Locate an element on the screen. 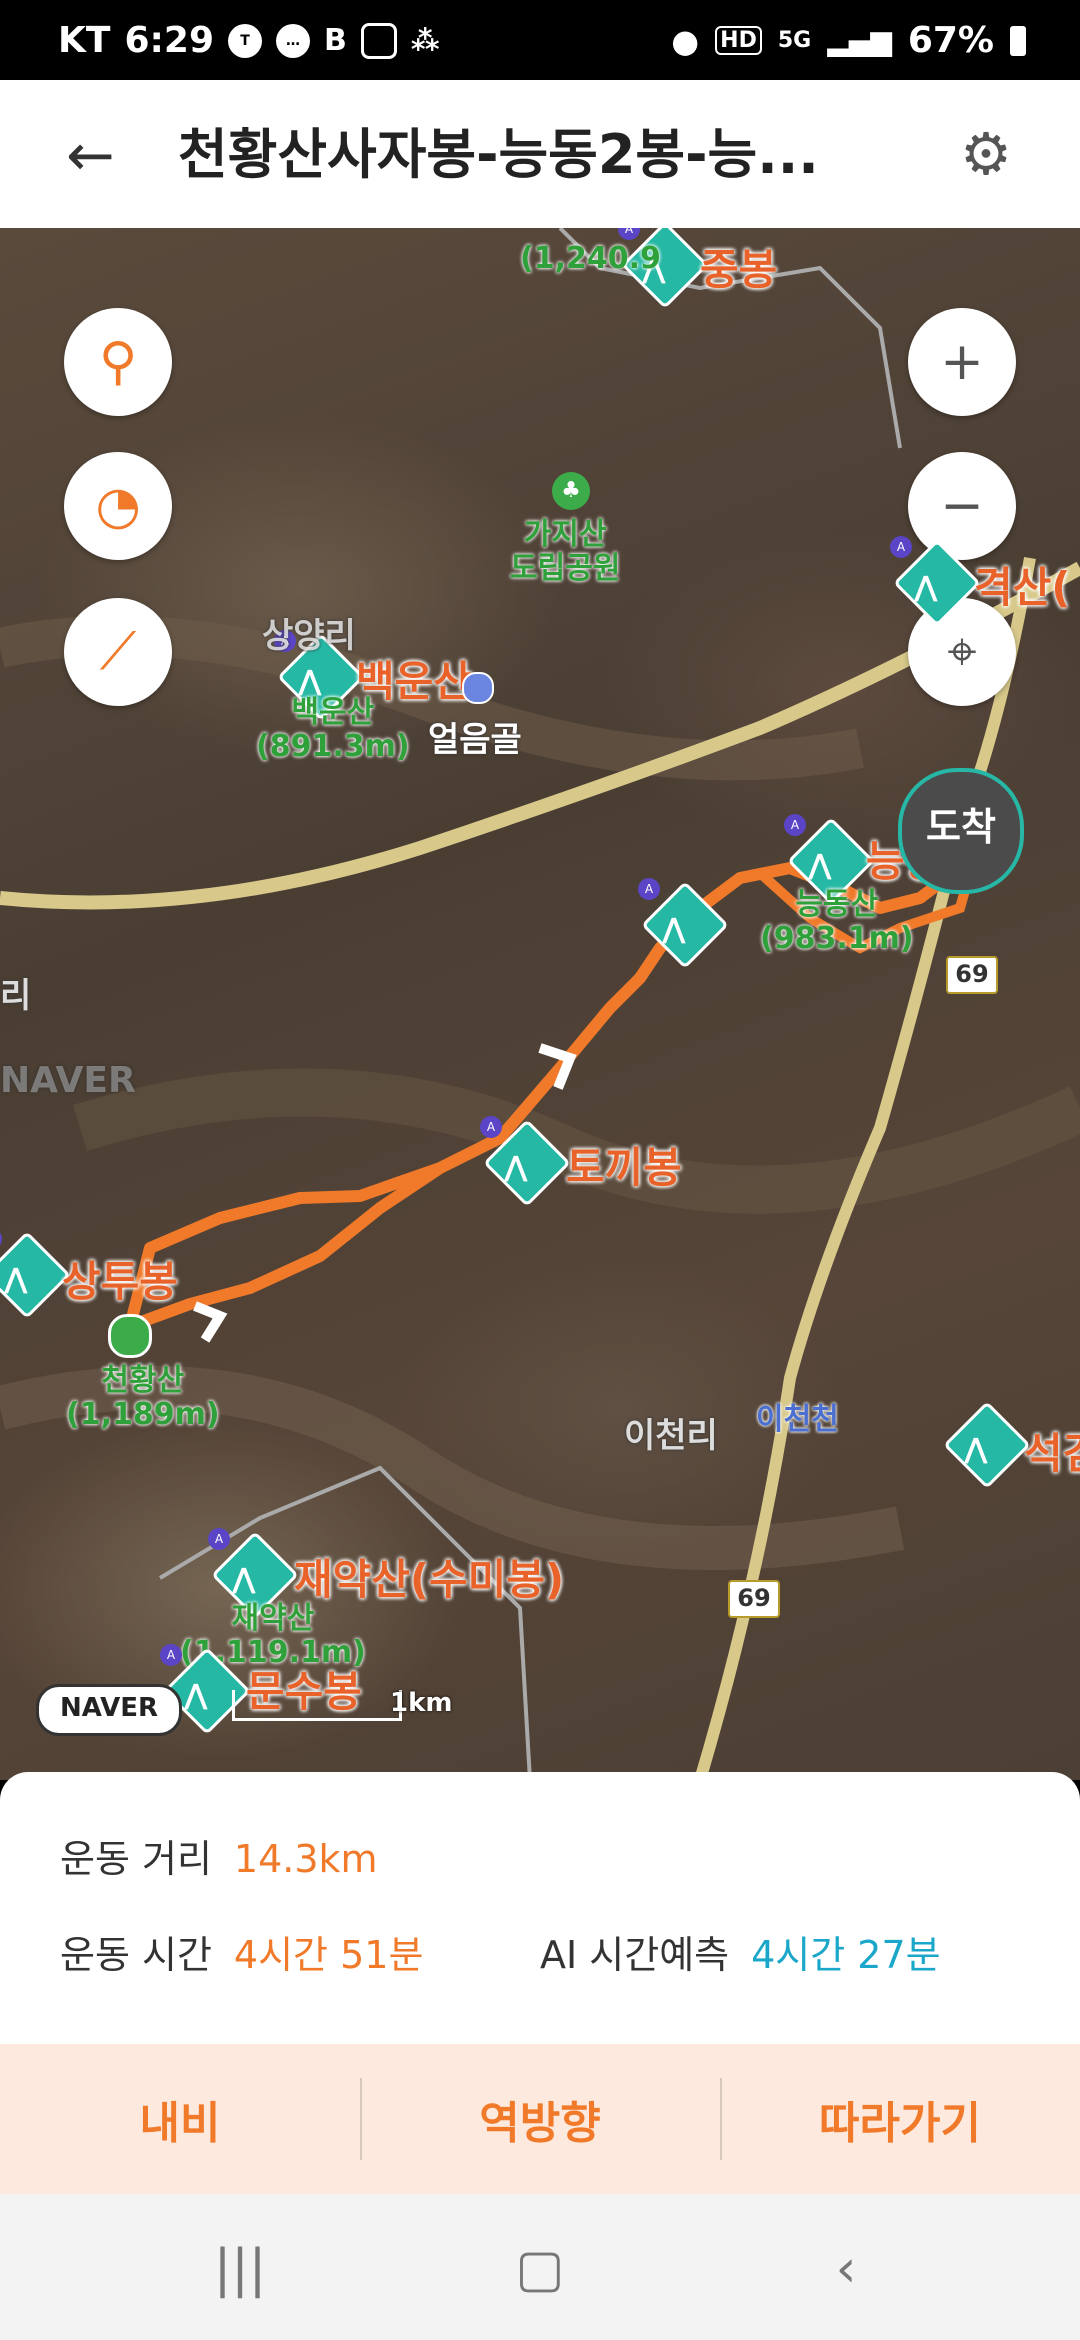 The height and width of the screenshot is (2340, 1080). hd-icon: HD is located at coordinates (738, 40).